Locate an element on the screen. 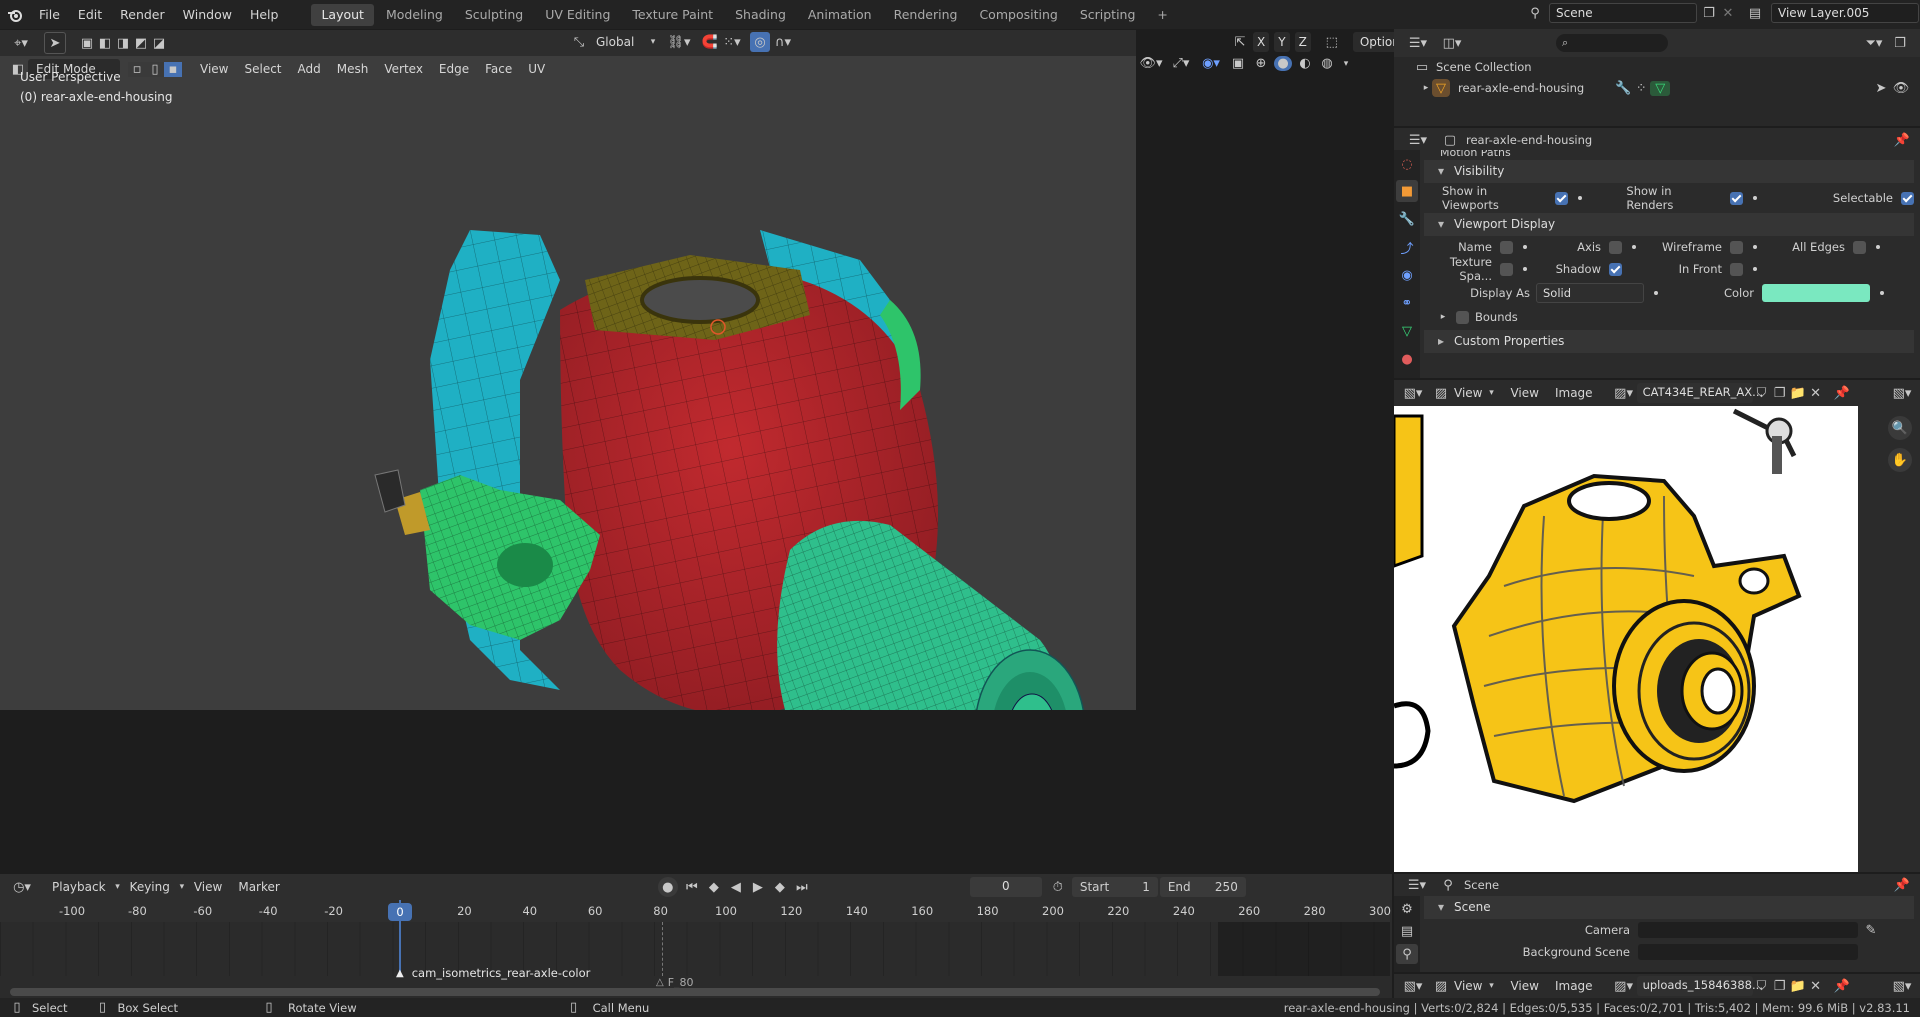 The image size is (1920, 1017). blender-logo-icon is located at coordinates (15, 15).